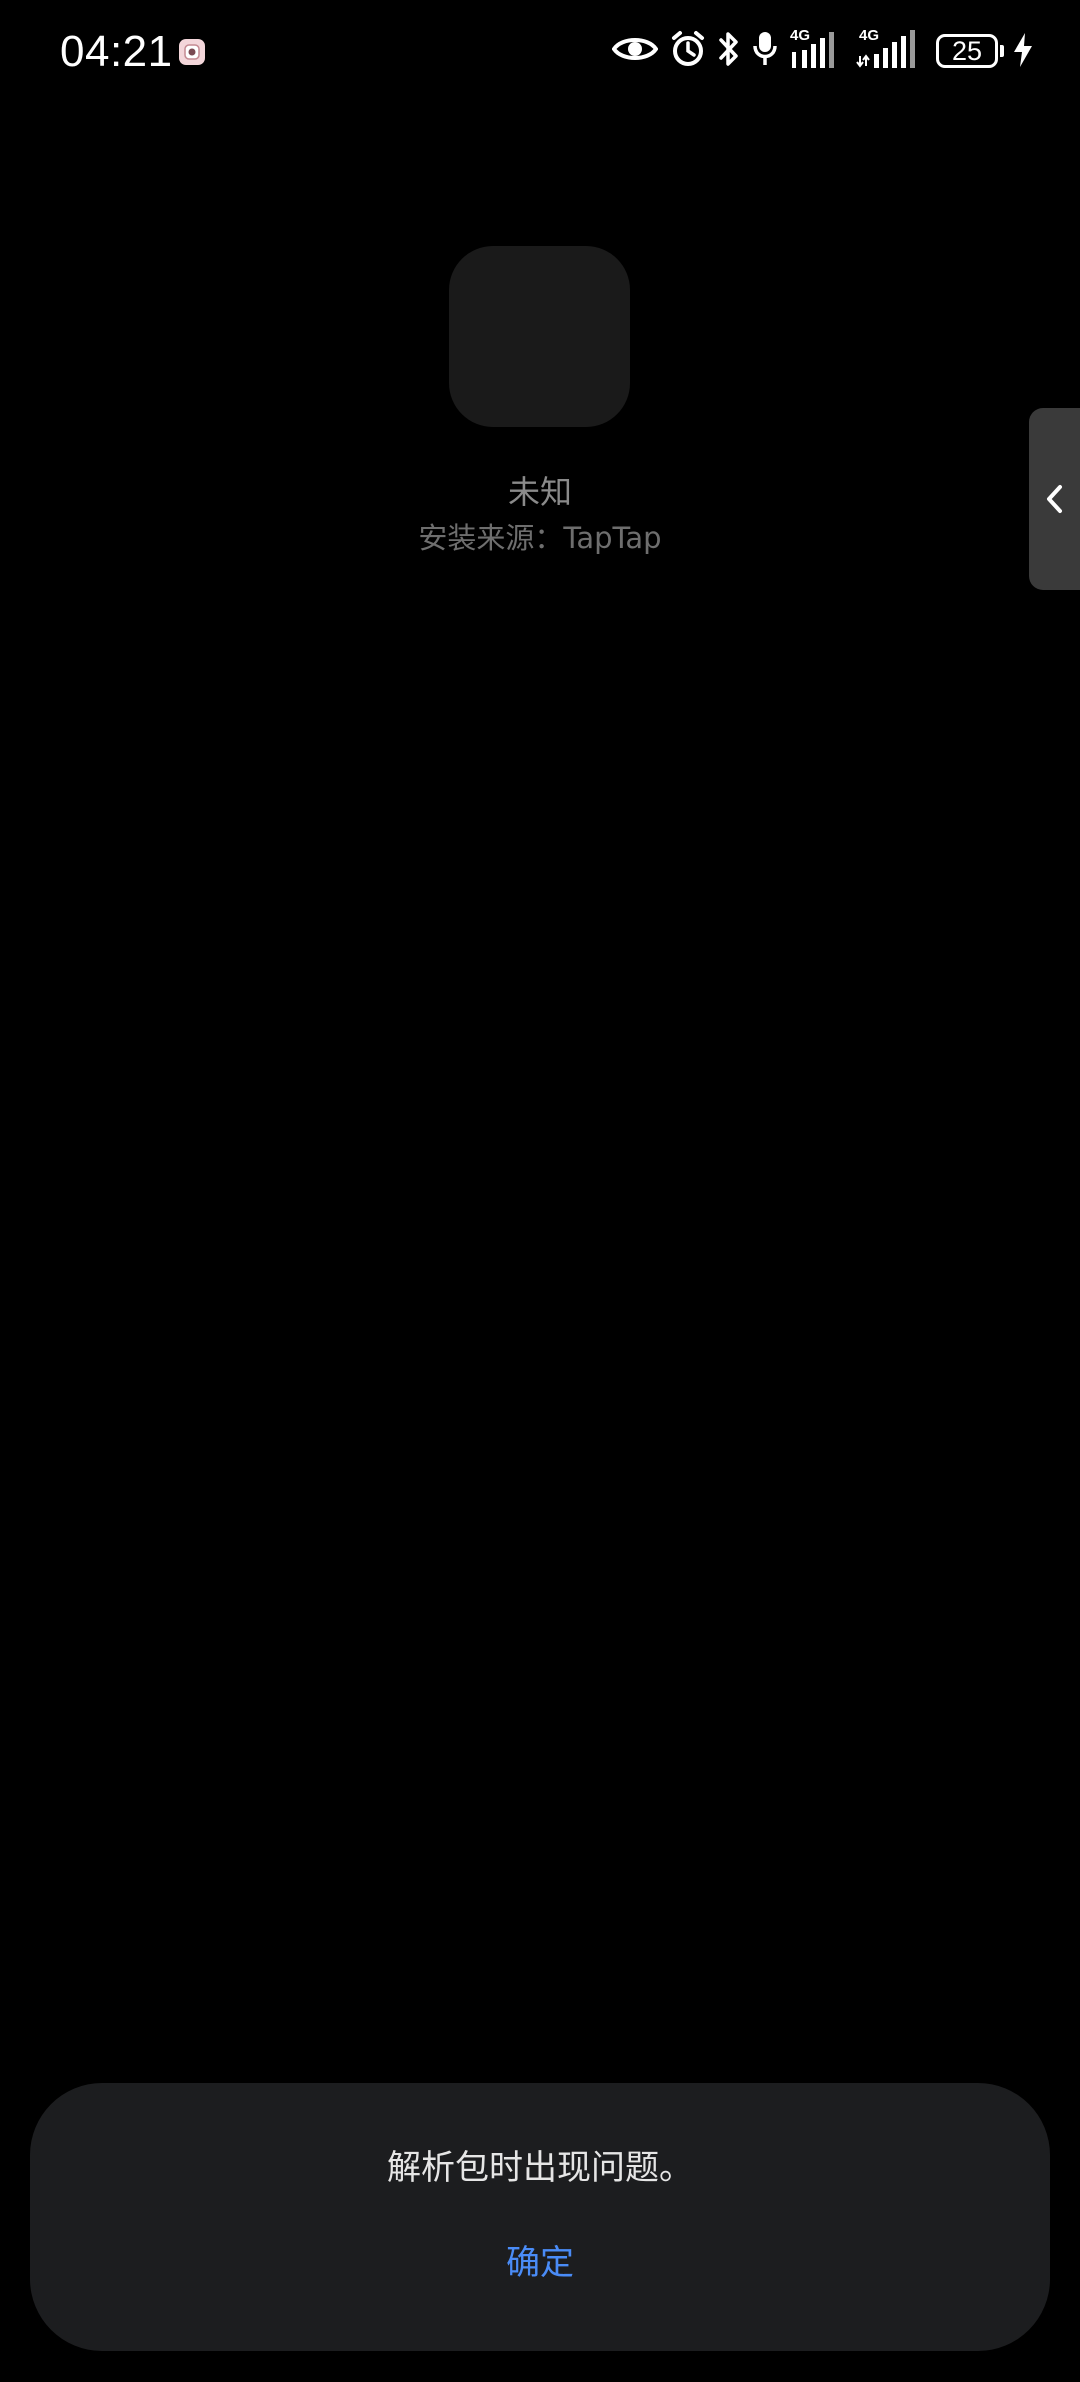 Image resolution: width=1080 pixels, height=2382 pixels. Describe the element at coordinates (1002, 51) in the screenshot. I see `battery-tip` at that location.